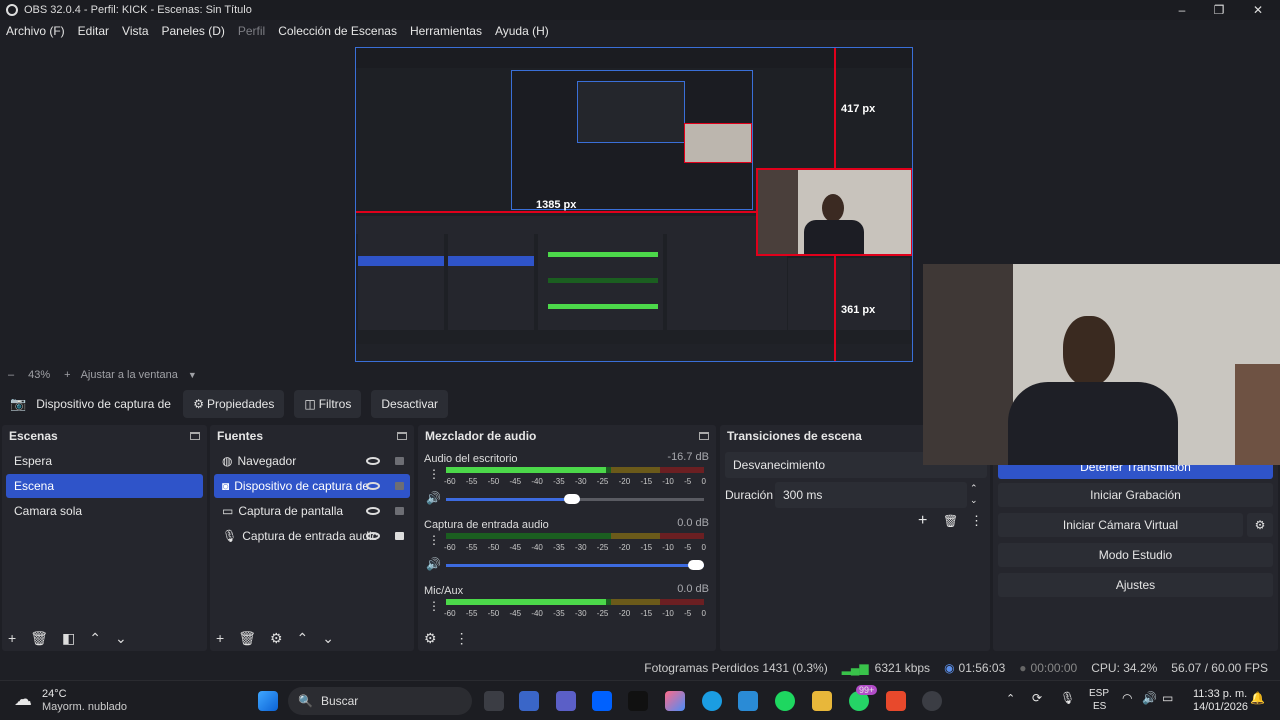  I want to click on settings-button: Ajustes, so click(1135, 585).